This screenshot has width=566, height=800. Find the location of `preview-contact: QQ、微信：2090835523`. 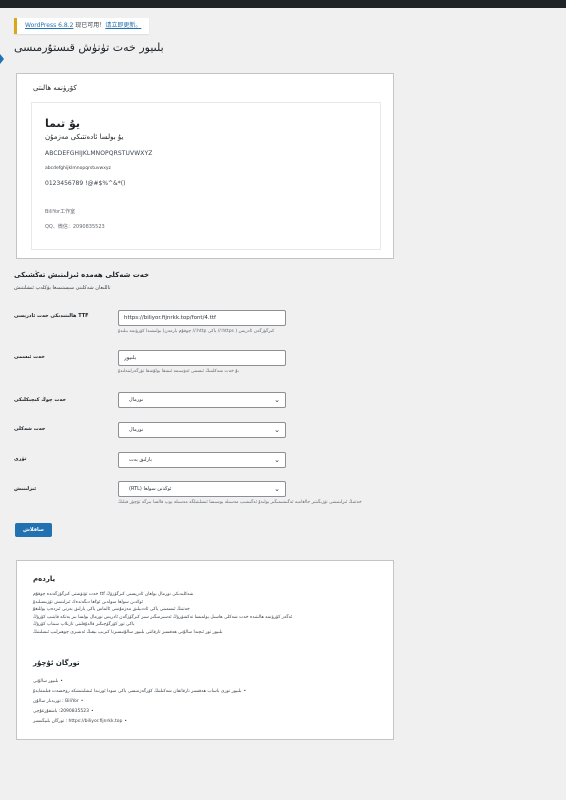

preview-contact: QQ、微信：2090835523 is located at coordinates (75, 227).